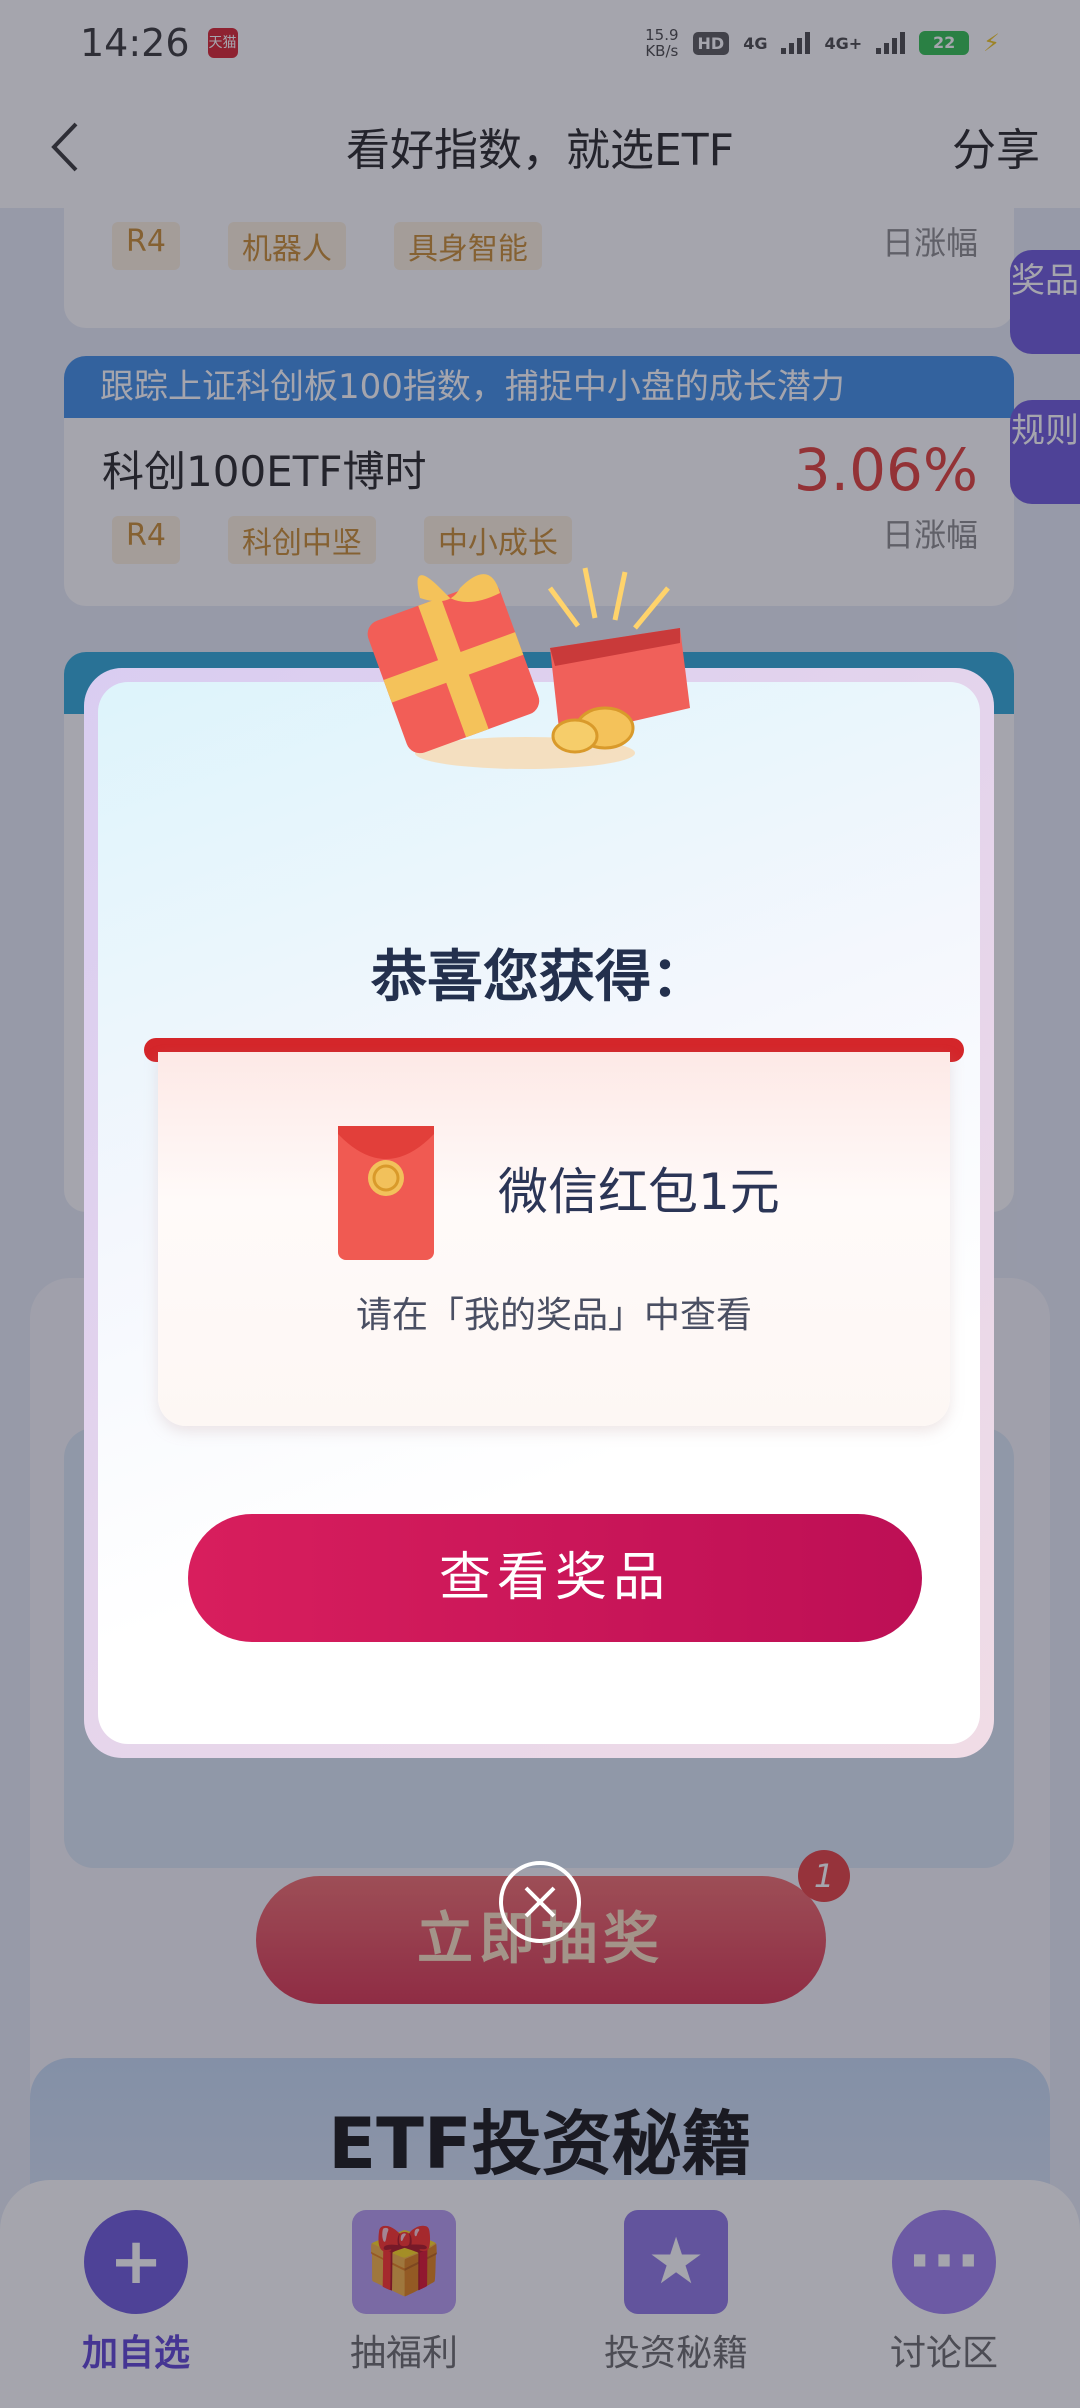 This screenshot has height=2408, width=1080. What do you see at coordinates (540, 1902) in the screenshot?
I see `close-icon` at bounding box center [540, 1902].